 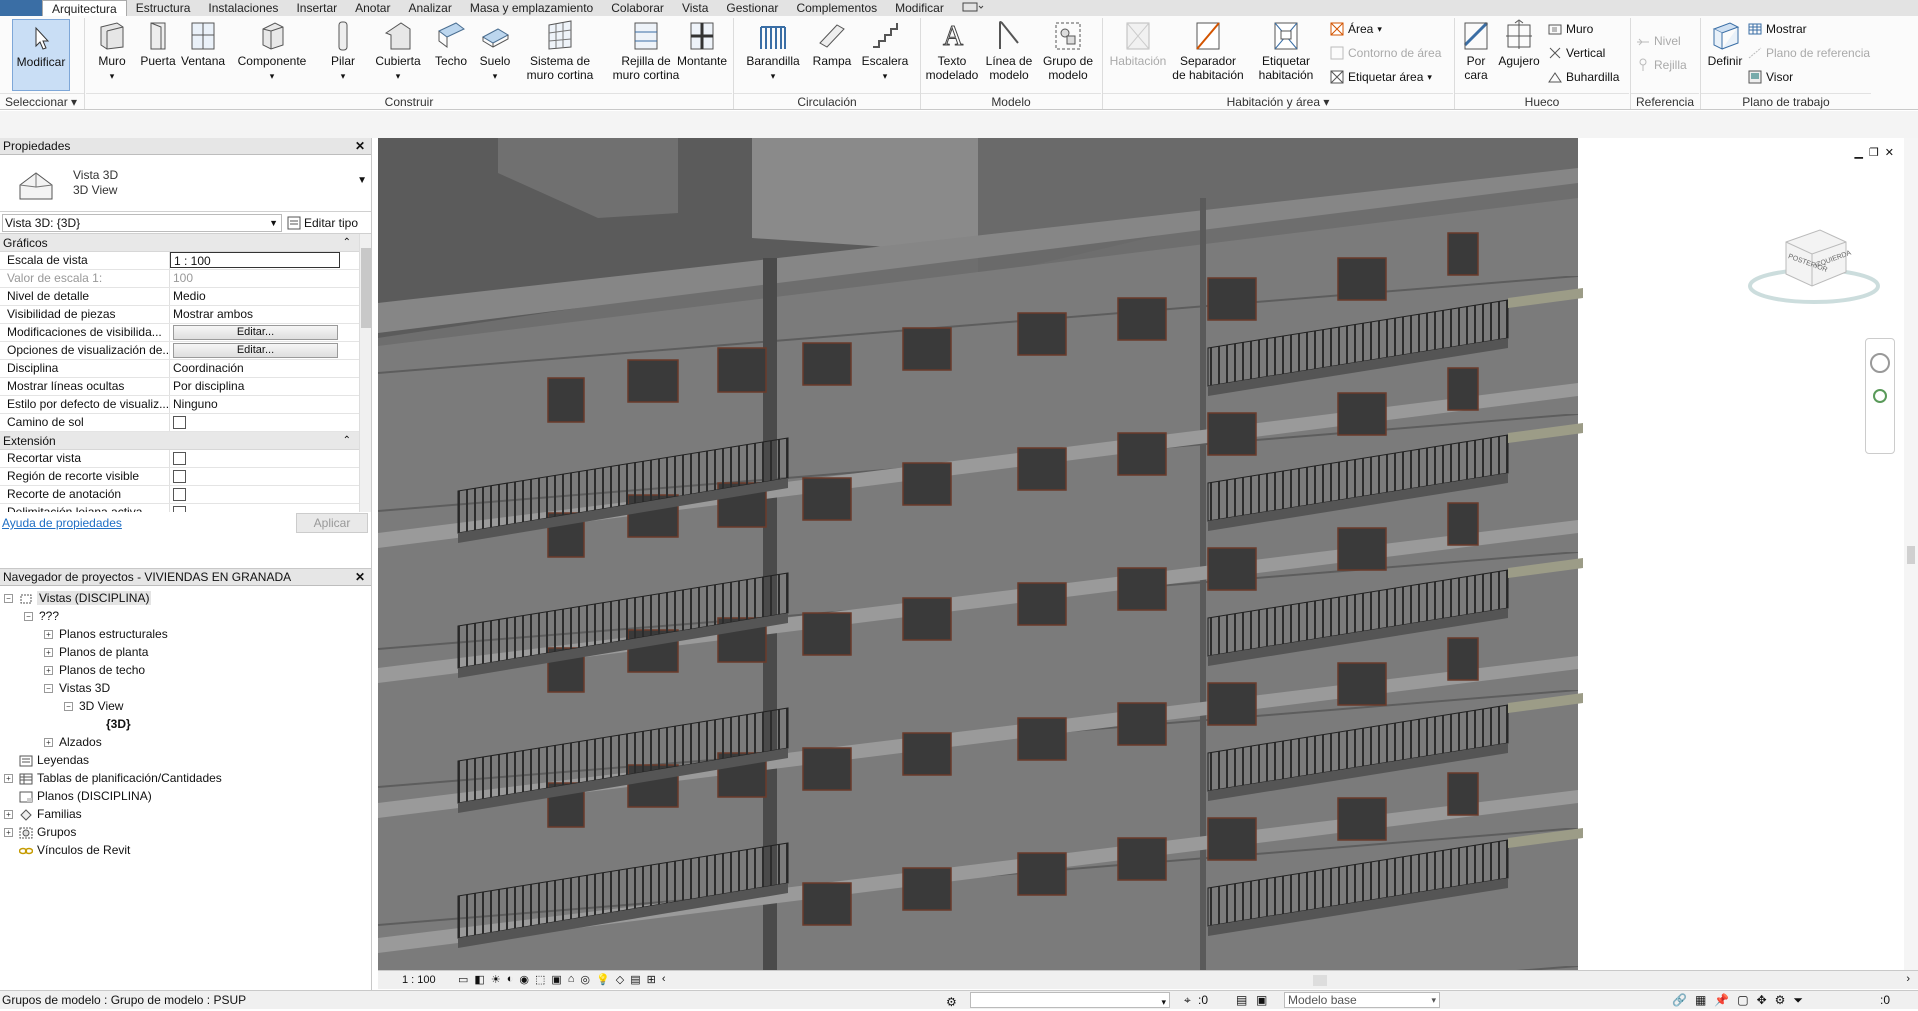 What do you see at coordinates (1858, 152) in the screenshot?
I see `minimize-icon: ▁` at bounding box center [1858, 152].